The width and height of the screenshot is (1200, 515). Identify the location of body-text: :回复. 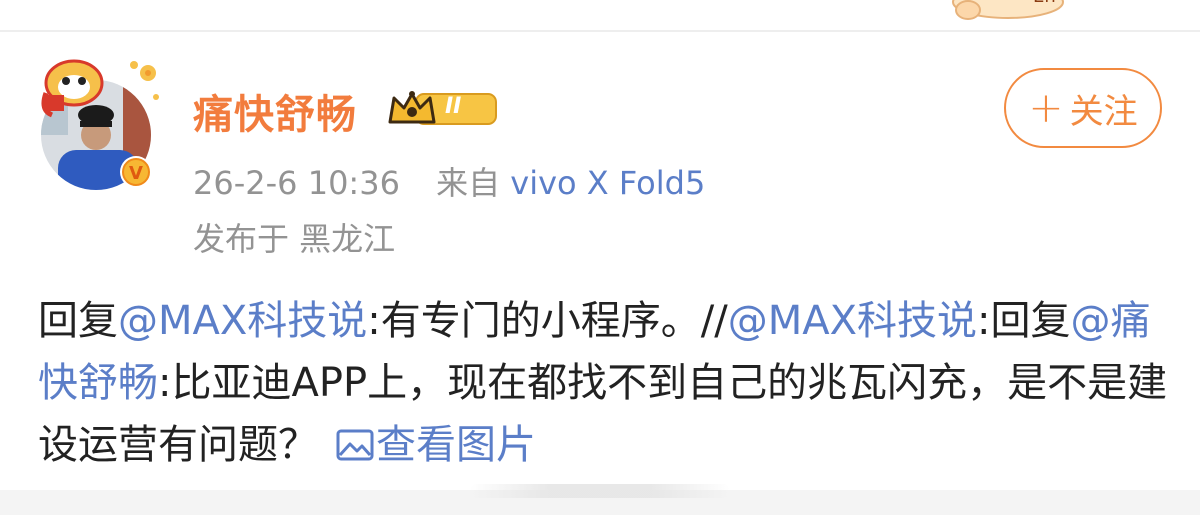
(1024, 321).